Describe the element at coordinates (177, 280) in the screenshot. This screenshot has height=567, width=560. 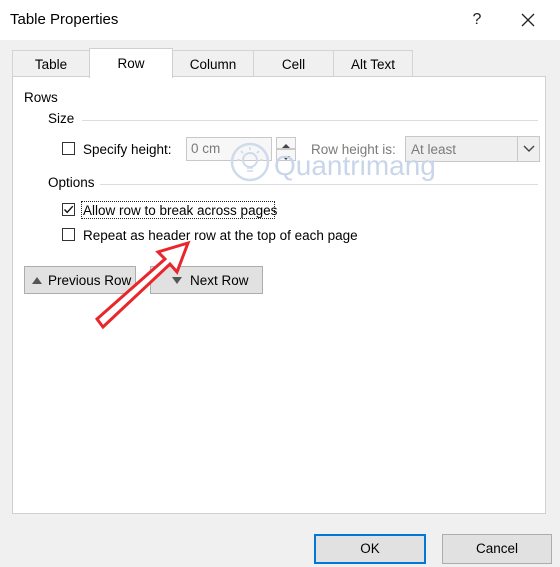
I see `triangle-down-icon` at that location.